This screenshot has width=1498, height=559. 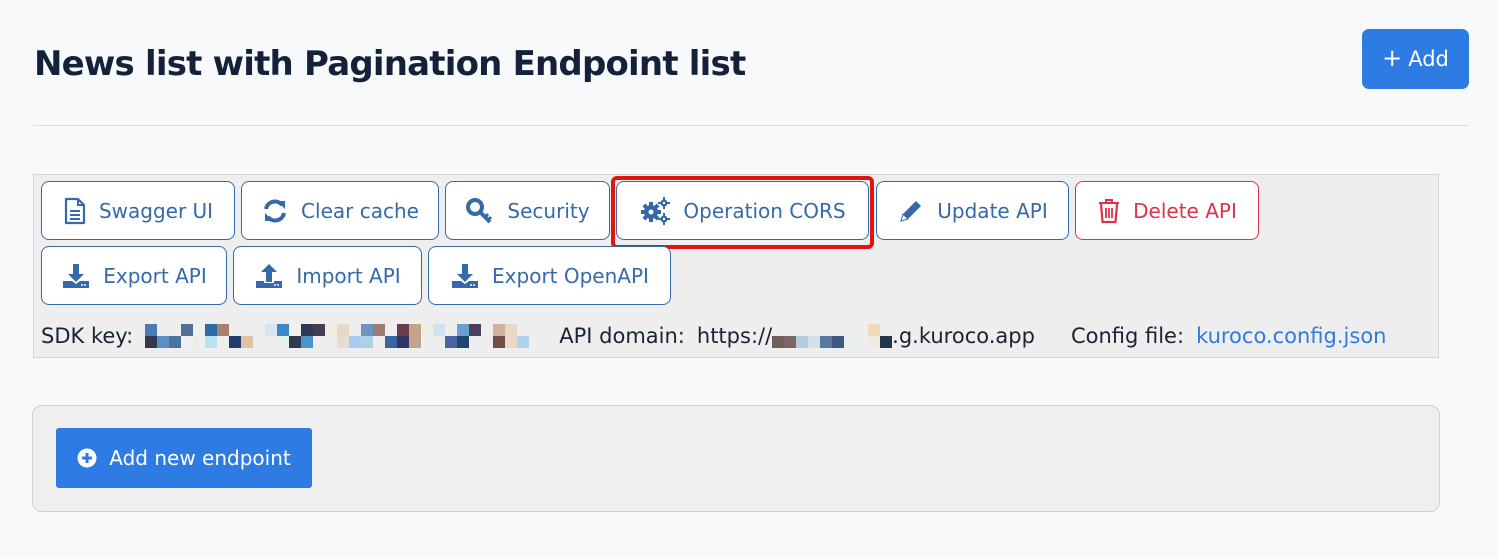 What do you see at coordinates (87, 458) in the screenshot?
I see `plus-circle-icon` at bounding box center [87, 458].